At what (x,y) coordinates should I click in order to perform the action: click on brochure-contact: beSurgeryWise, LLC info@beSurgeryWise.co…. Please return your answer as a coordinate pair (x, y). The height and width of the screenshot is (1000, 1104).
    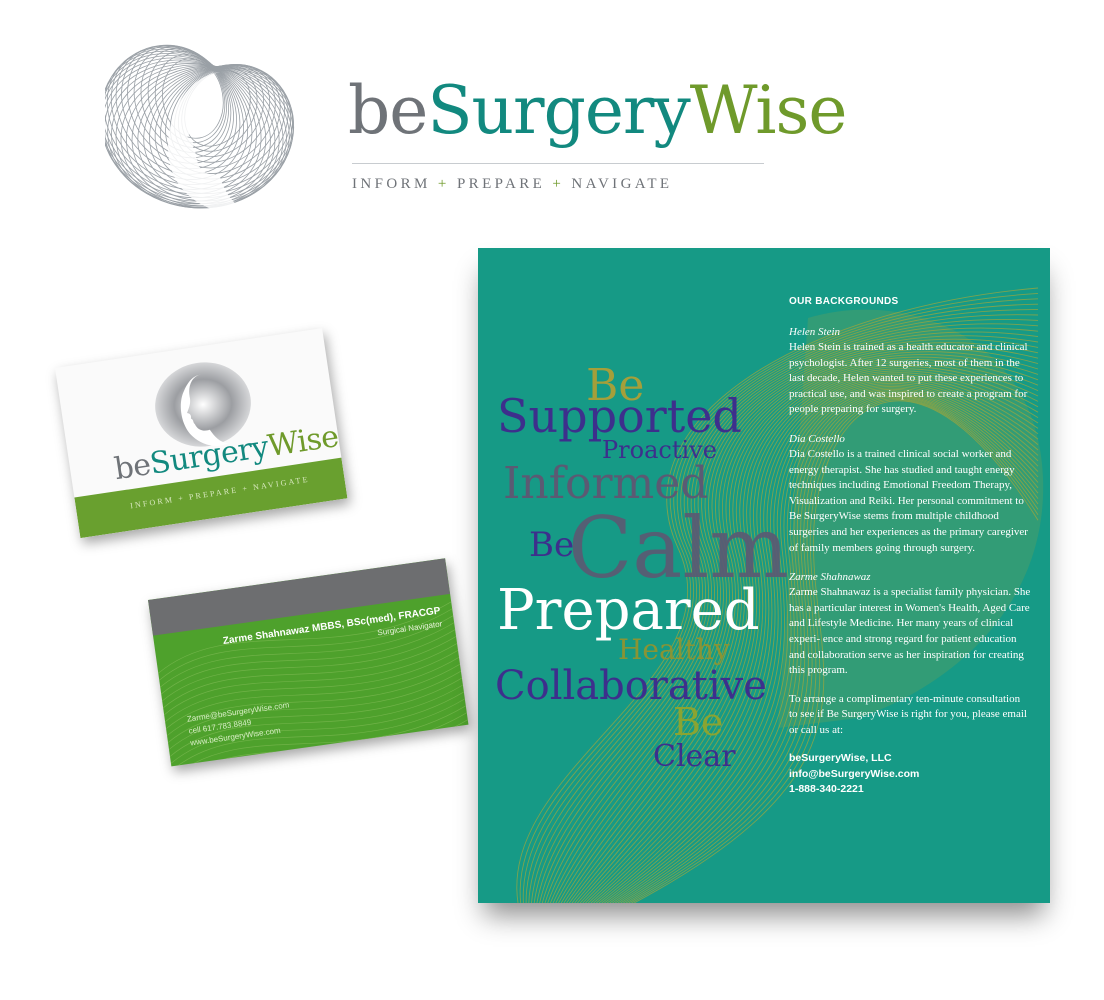
    Looking at the image, I should click on (910, 774).